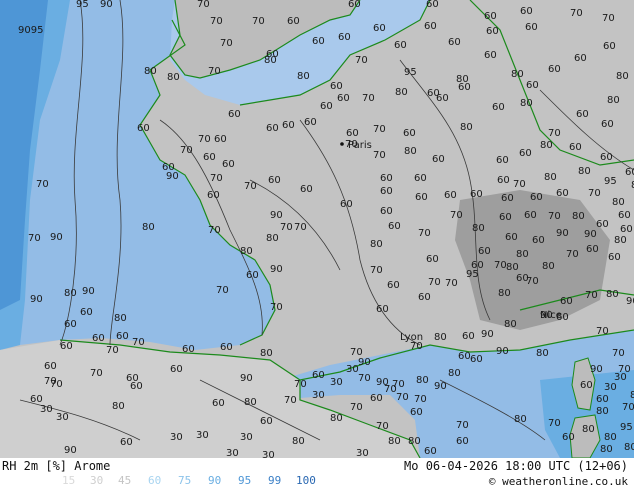 The width and height of the screenshot is (634, 490). I want to click on legend-value-30: 30, so click(97, 480).